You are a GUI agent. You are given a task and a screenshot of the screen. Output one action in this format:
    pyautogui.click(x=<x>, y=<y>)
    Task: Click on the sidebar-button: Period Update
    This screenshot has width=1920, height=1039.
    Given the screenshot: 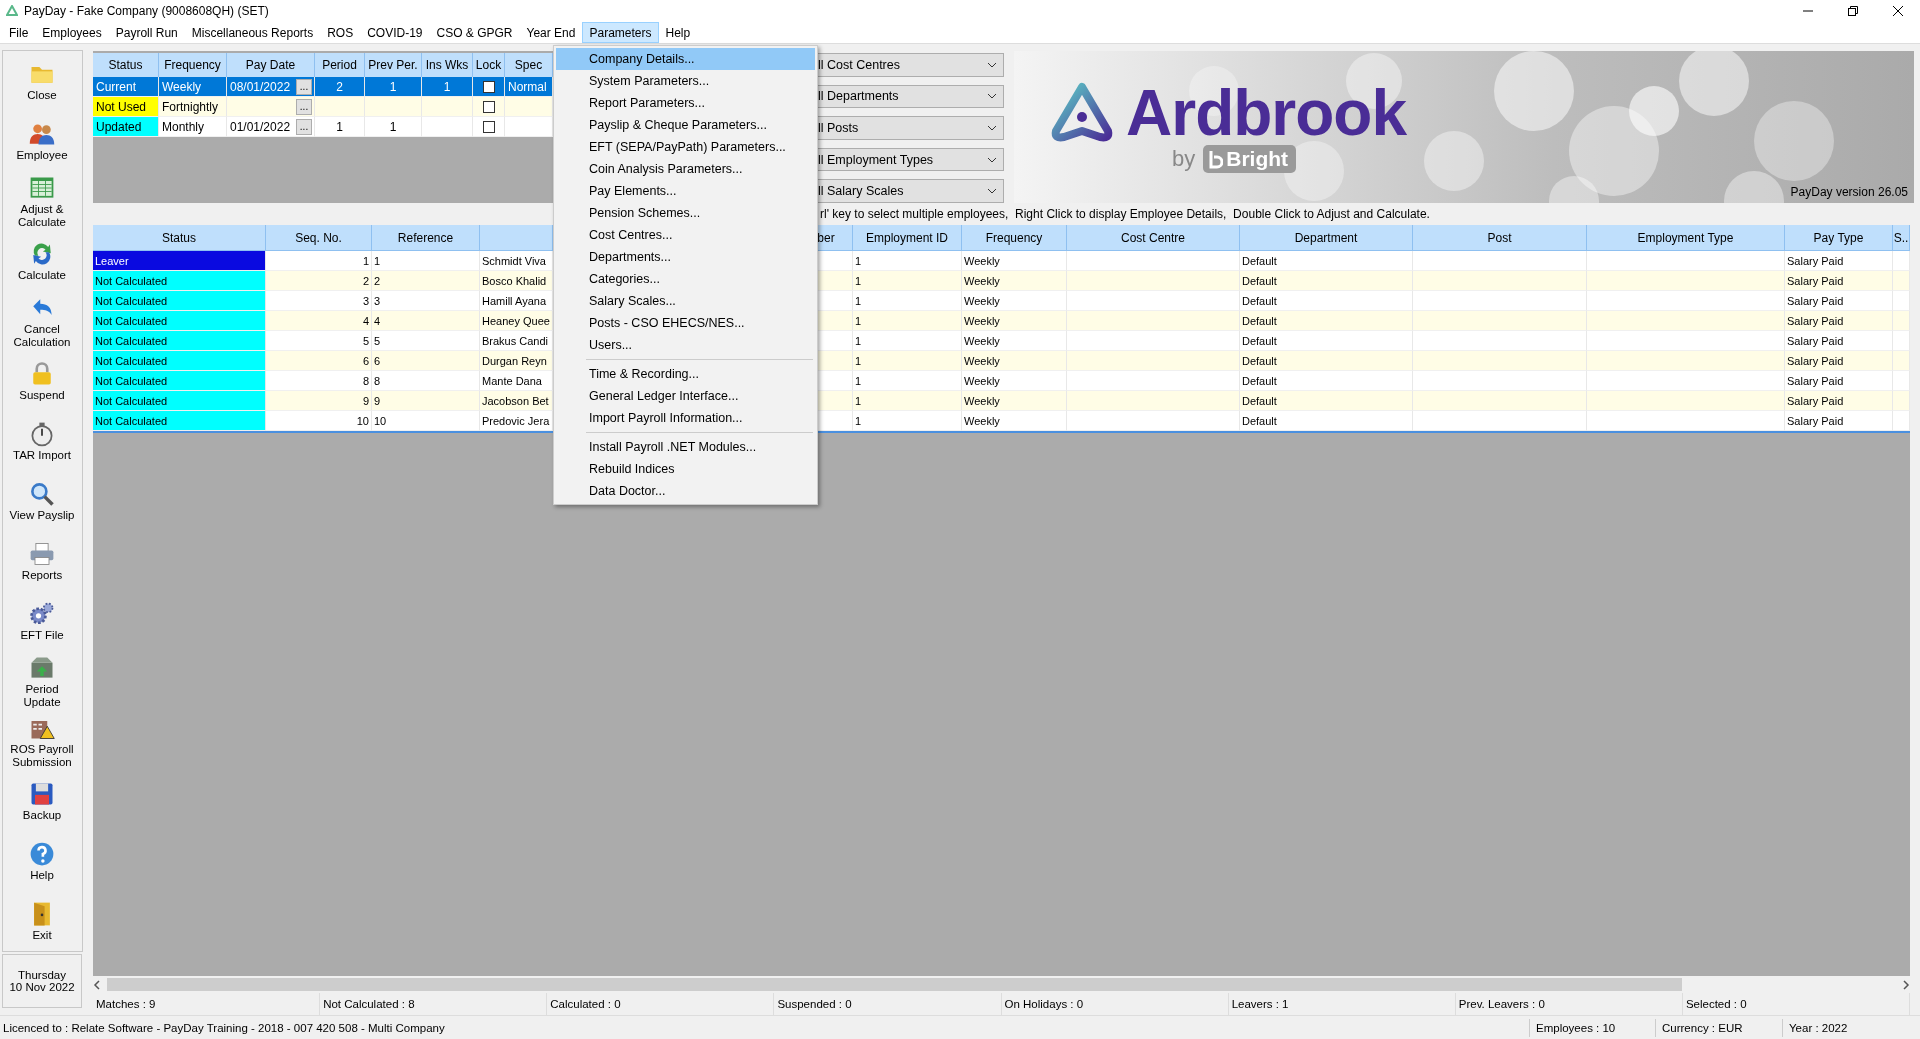 What is the action you would take?
    pyautogui.click(x=42, y=681)
    